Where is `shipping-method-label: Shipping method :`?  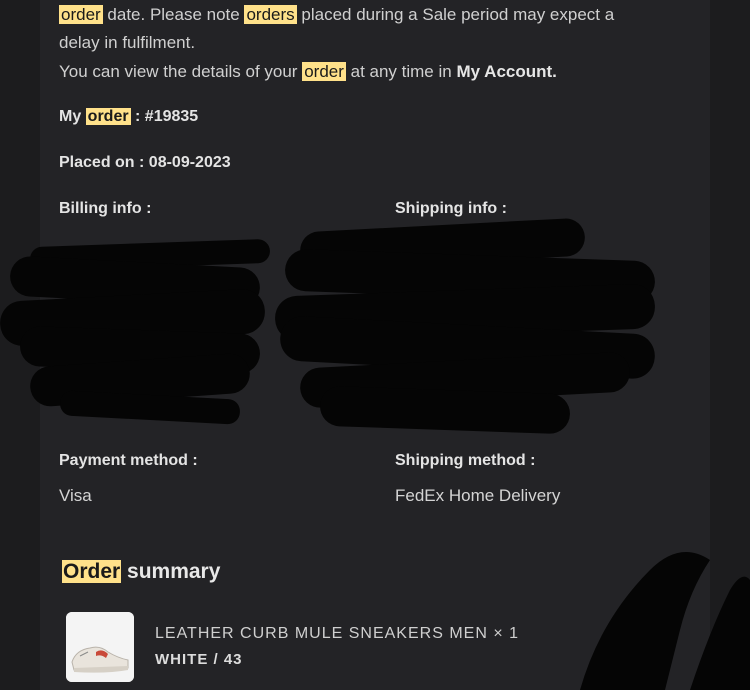 shipping-method-label: Shipping method : is located at coordinates (465, 460).